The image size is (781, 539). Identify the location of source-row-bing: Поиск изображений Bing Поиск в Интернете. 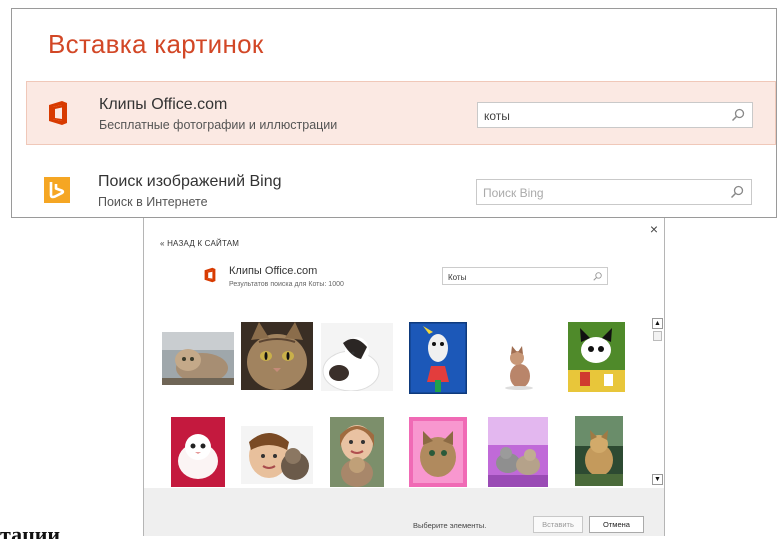
(401, 191).